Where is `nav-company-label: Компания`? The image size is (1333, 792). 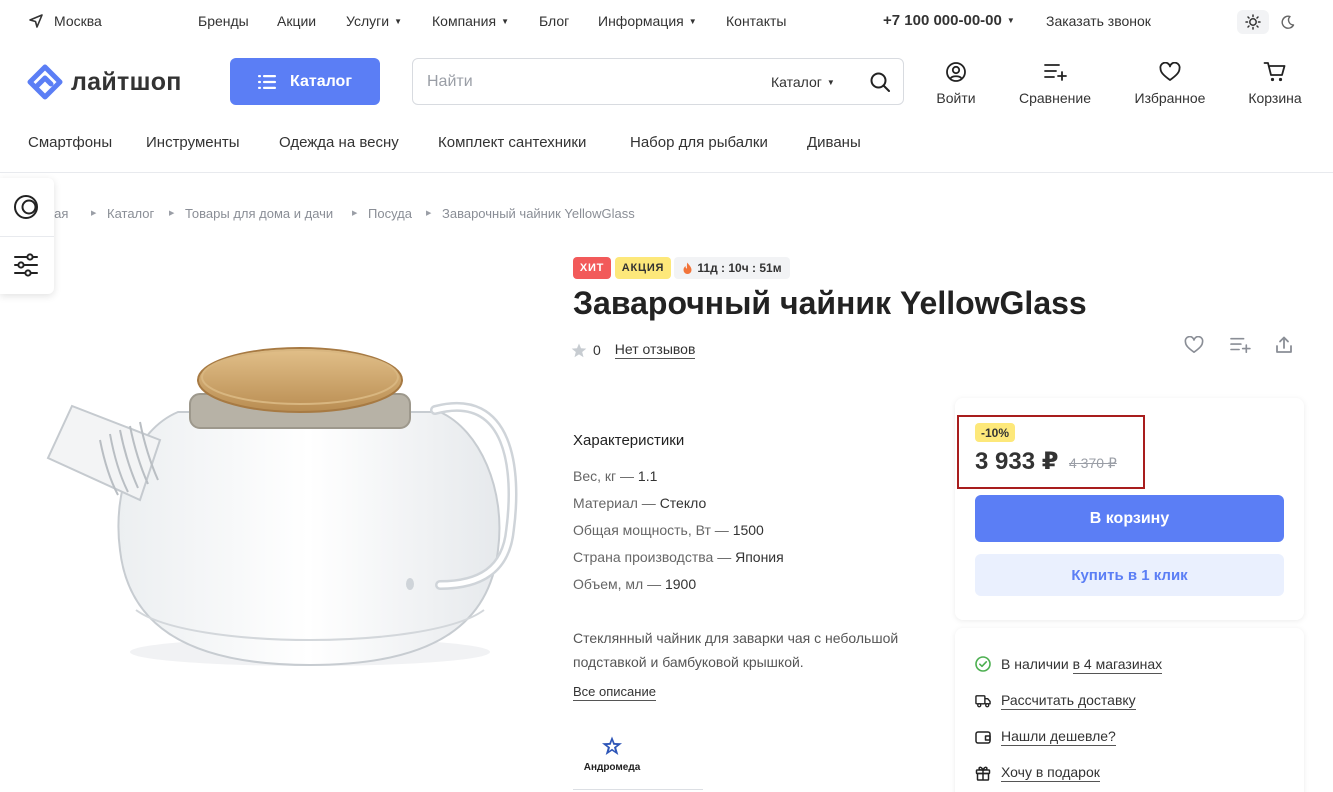
nav-company-label: Компания is located at coordinates (464, 21).